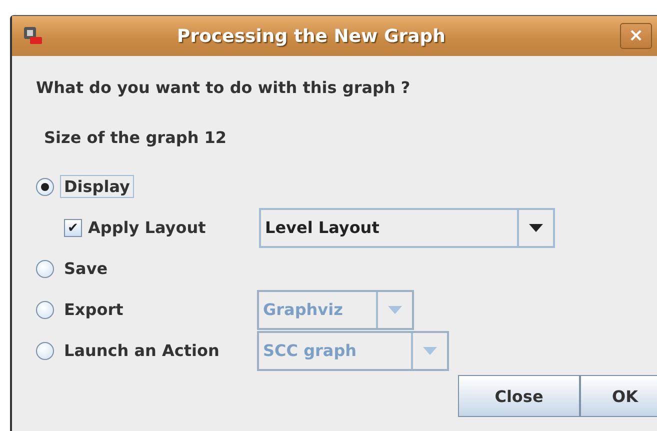 This screenshot has height=431, width=657. Describe the element at coordinates (157, 350) in the screenshot. I see `option-label: Launch an Action` at that location.